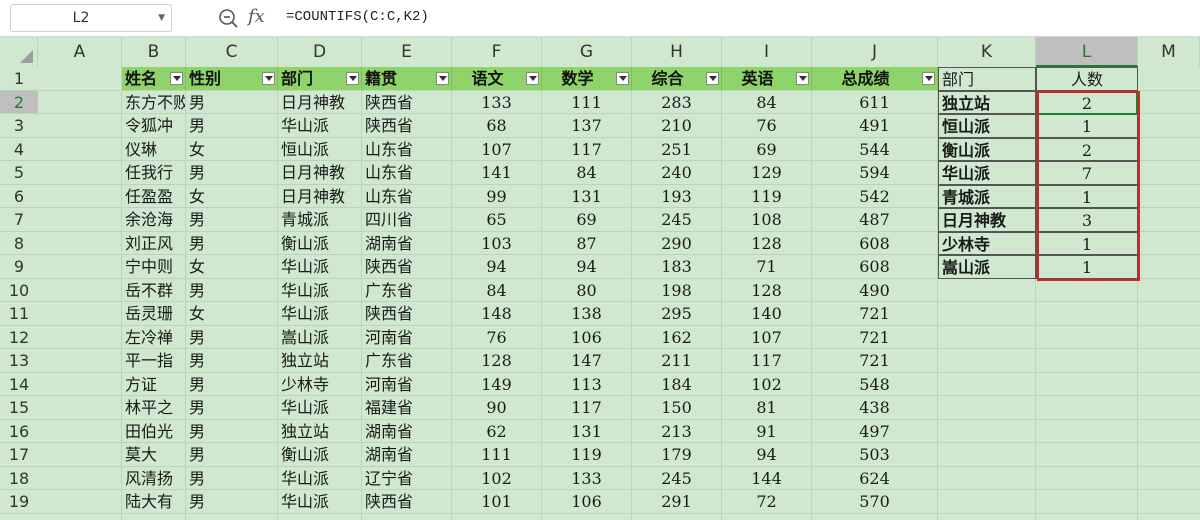 This screenshot has width=1200, height=520. Describe the element at coordinates (497, 290) in the screenshot. I see `table-cell: 84` at that location.